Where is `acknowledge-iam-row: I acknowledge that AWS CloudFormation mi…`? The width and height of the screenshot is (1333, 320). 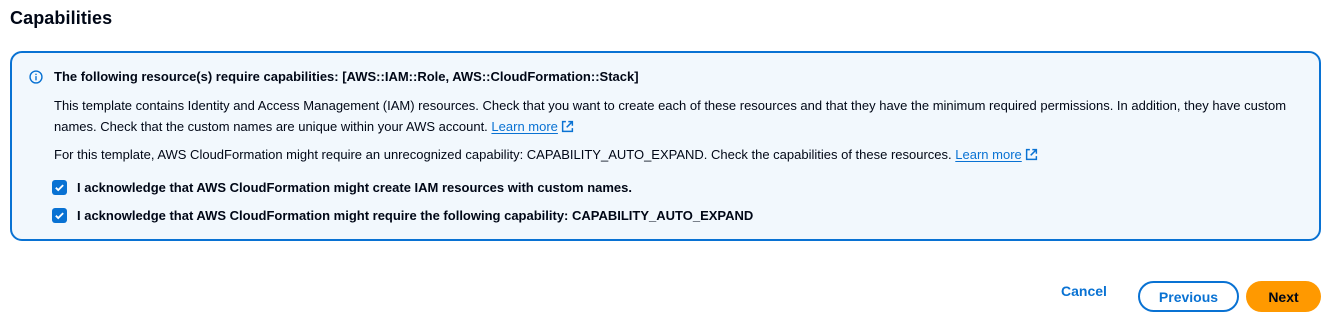 acknowledge-iam-row: I acknowledge that AWS CloudFormation mi… is located at coordinates (342, 187).